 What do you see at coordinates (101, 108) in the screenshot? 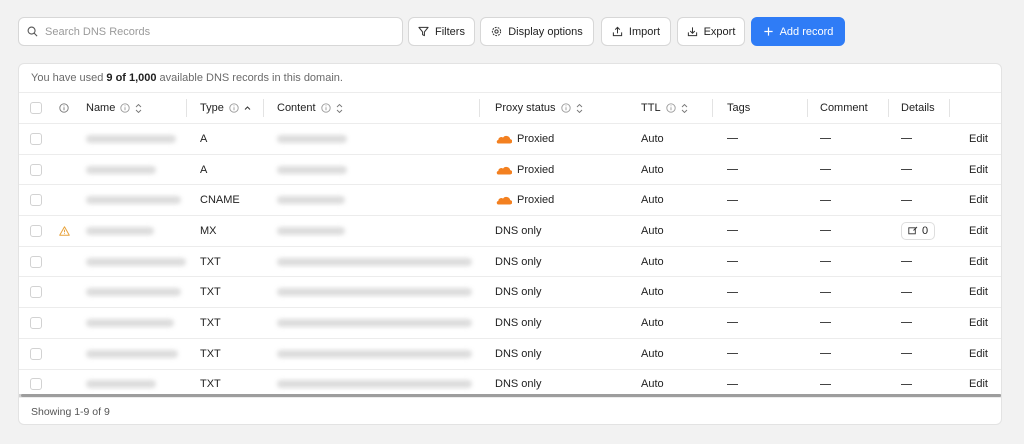
I see `name-col-label: Name` at bounding box center [101, 108].